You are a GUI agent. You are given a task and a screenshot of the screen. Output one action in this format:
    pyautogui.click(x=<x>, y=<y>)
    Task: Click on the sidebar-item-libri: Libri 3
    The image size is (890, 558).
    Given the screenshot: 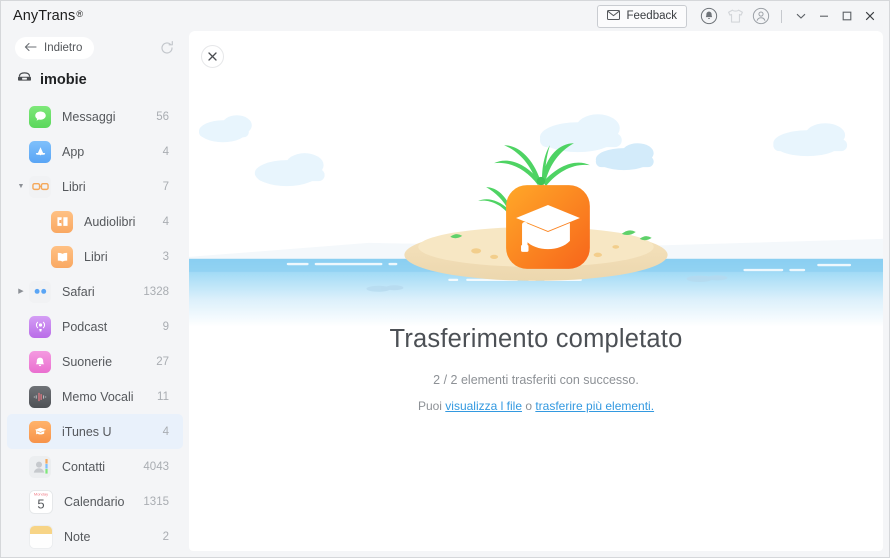 What is the action you would take?
    pyautogui.click(x=95, y=256)
    